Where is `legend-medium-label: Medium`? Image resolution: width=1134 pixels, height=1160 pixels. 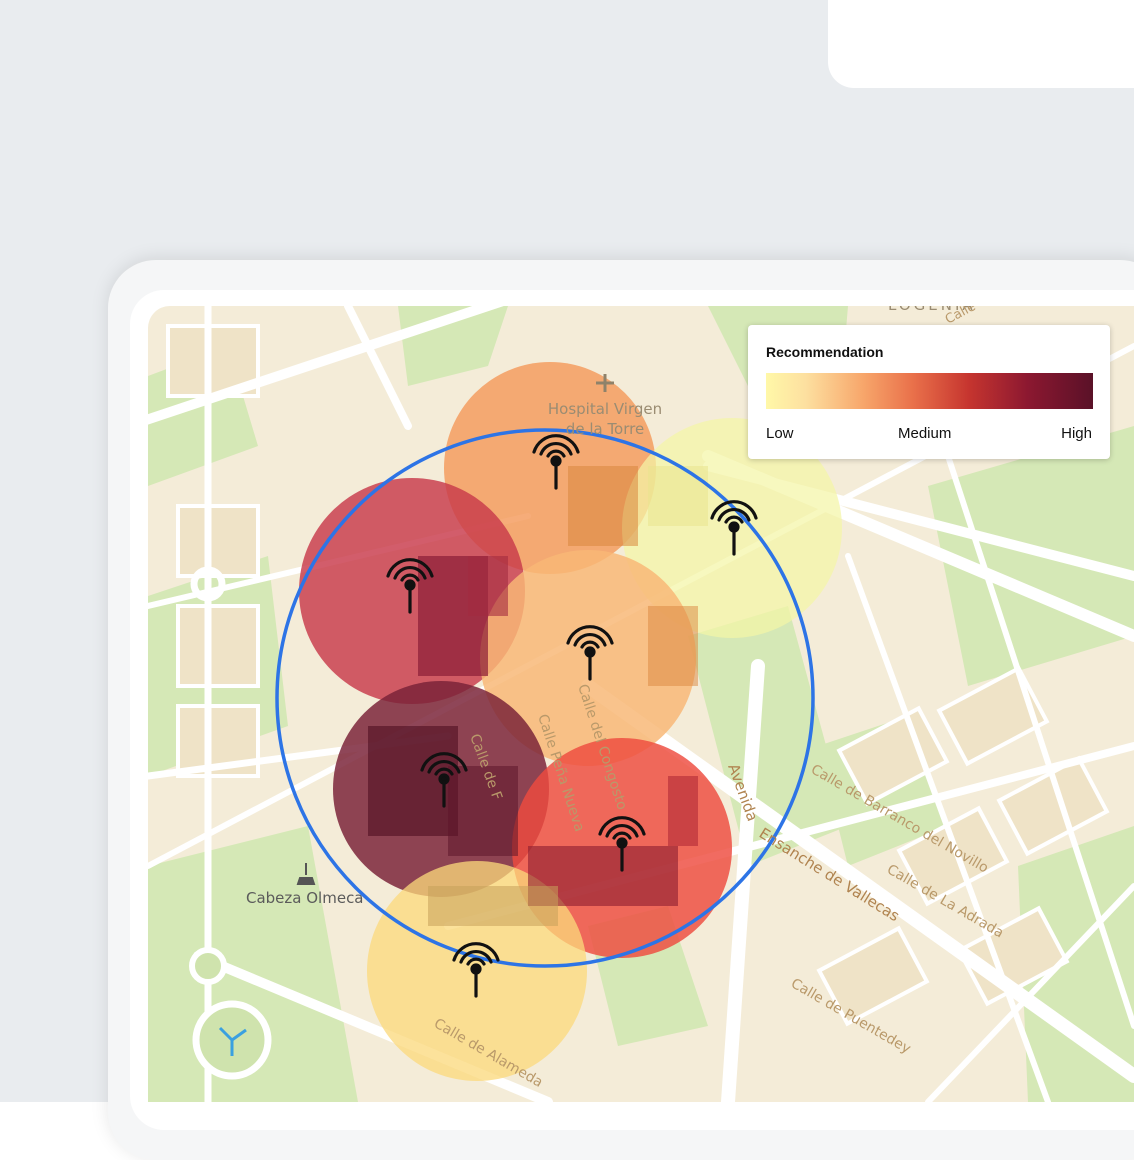 legend-medium-label: Medium is located at coordinates (925, 433).